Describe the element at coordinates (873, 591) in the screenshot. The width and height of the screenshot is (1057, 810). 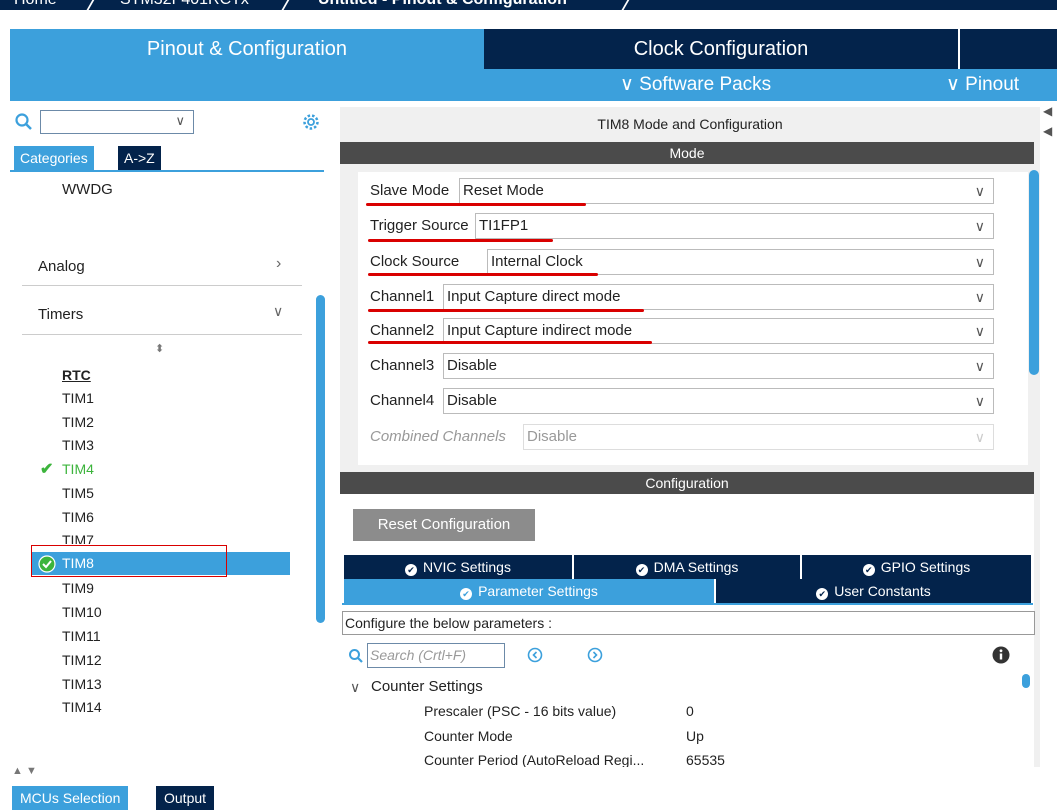
I see `tab-user-constants: ✔ User Constants` at that location.